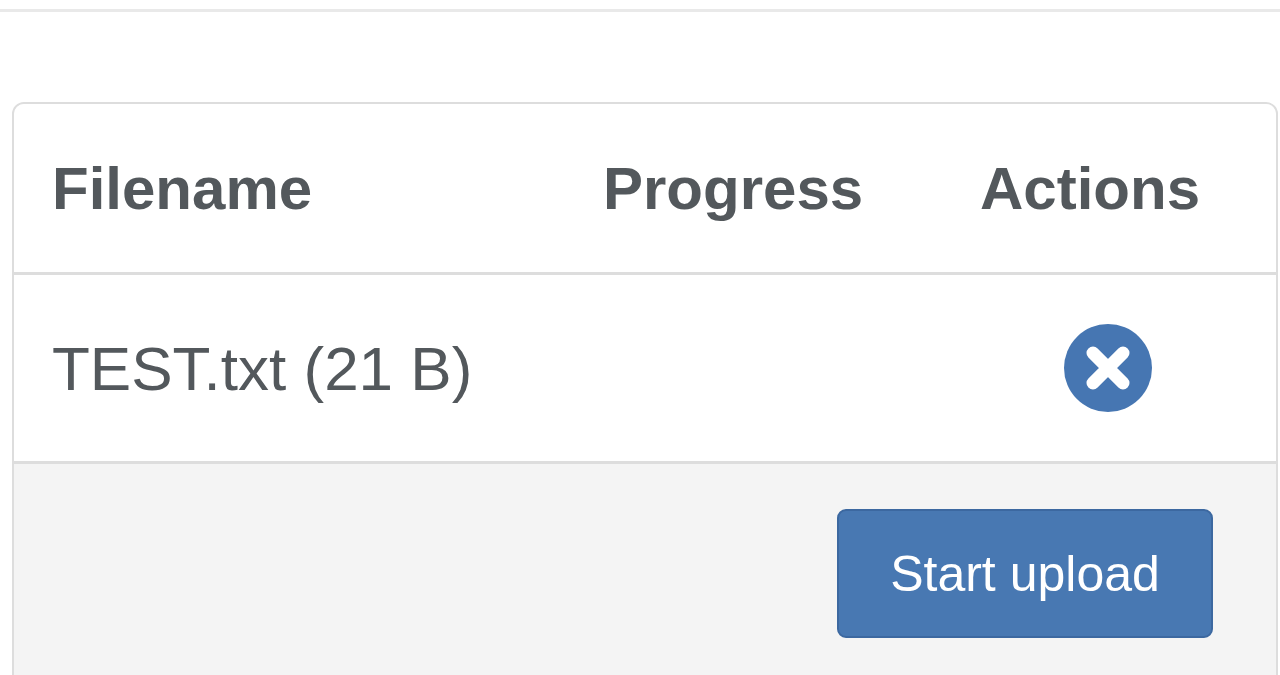 This screenshot has width=1280, height=675. Describe the element at coordinates (1091, 188) in the screenshot. I see `column-header: Actions` at that location.